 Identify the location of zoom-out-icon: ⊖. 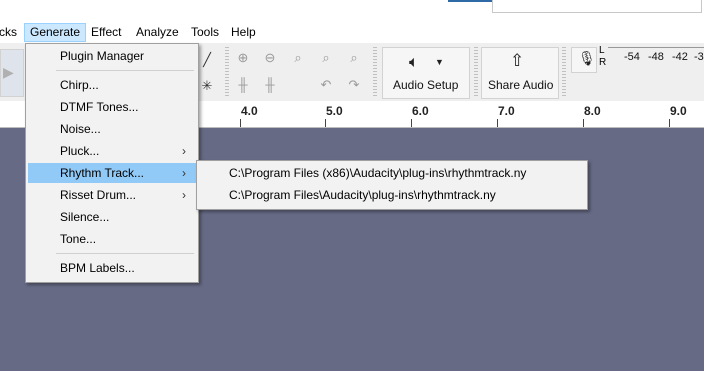
(270, 58).